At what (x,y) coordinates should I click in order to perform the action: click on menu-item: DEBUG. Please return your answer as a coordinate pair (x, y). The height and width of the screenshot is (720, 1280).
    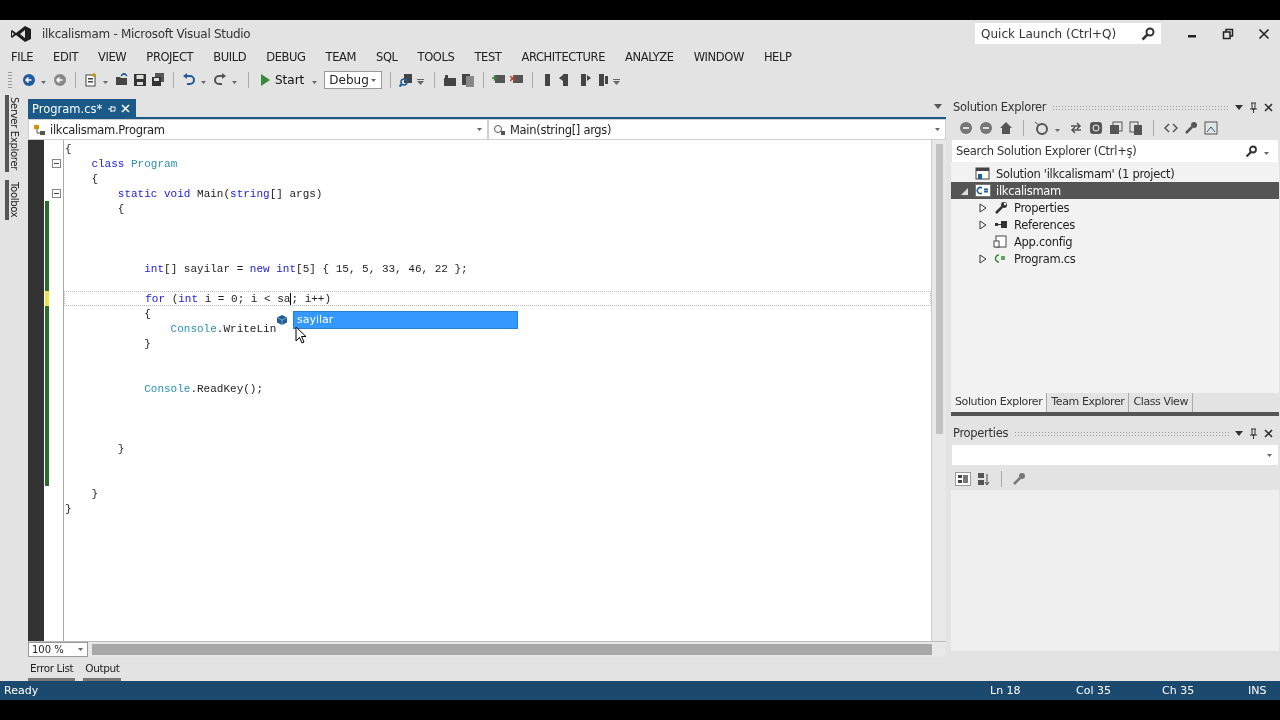
    Looking at the image, I should click on (286, 57).